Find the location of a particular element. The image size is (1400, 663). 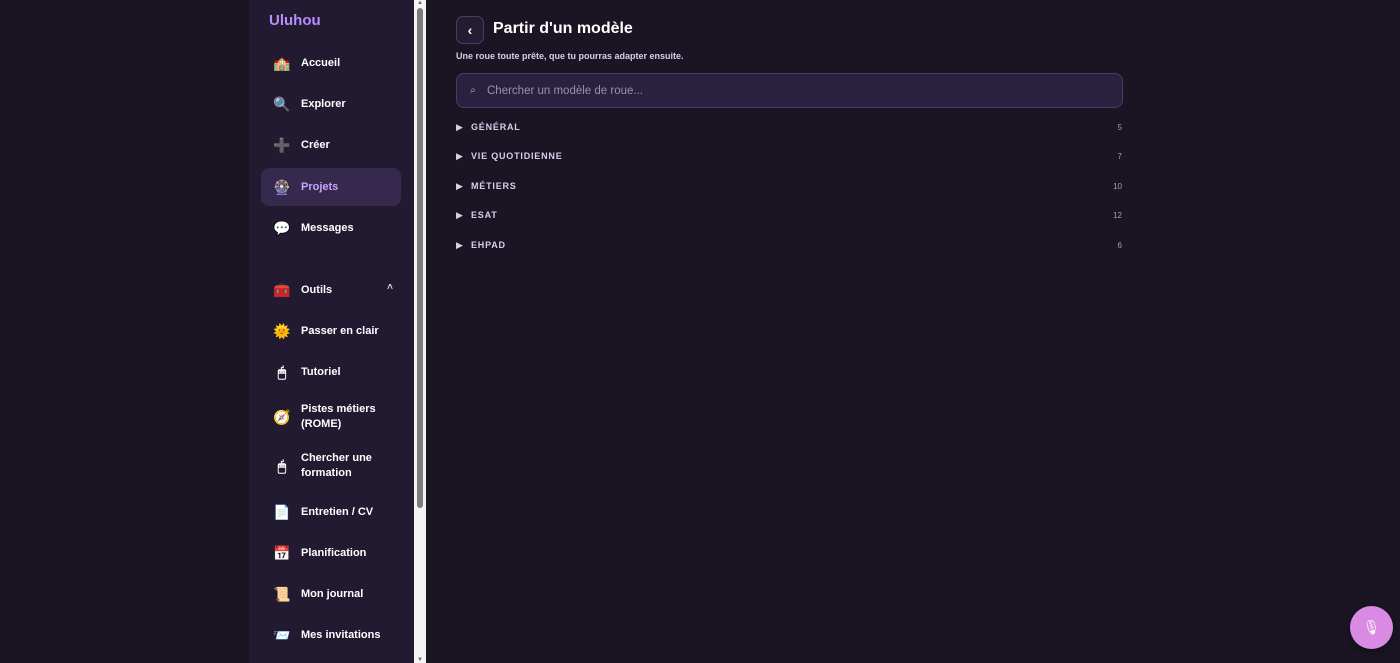

microphone-icon: 🎙 is located at coordinates (1371, 627).